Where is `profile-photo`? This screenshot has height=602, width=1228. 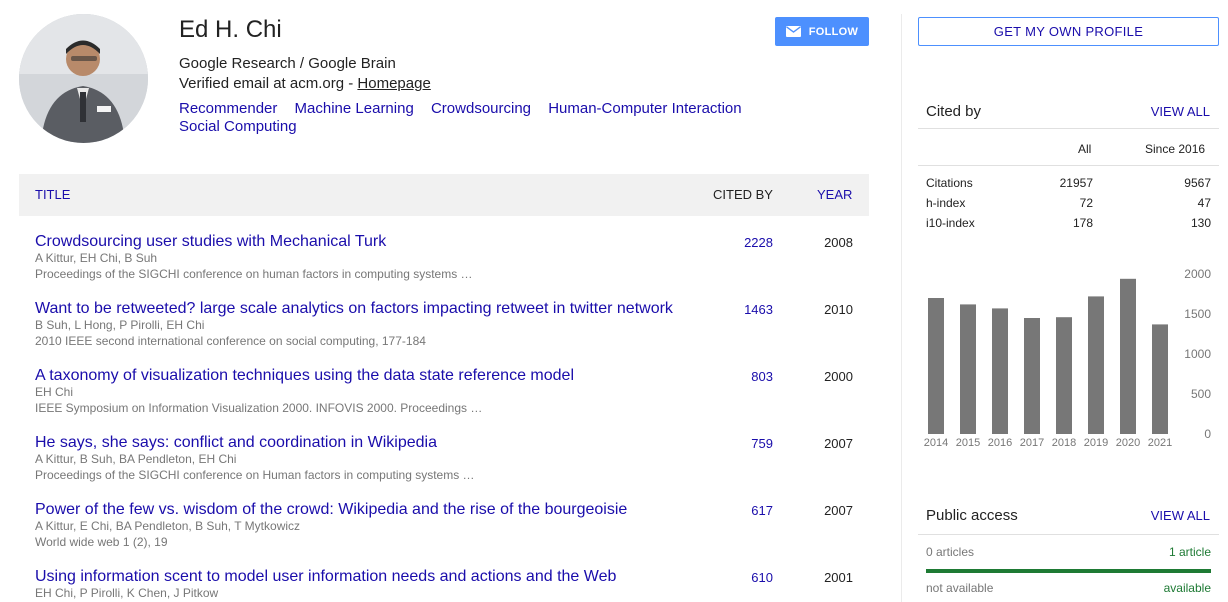
profile-photo is located at coordinates (83, 78).